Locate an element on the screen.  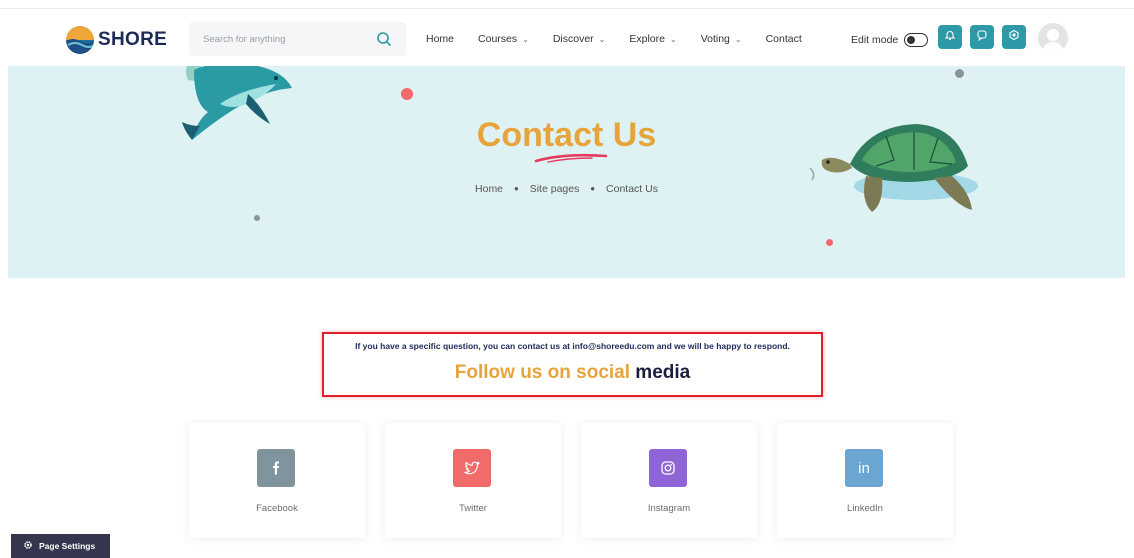
search-icon is located at coordinates (384, 39).